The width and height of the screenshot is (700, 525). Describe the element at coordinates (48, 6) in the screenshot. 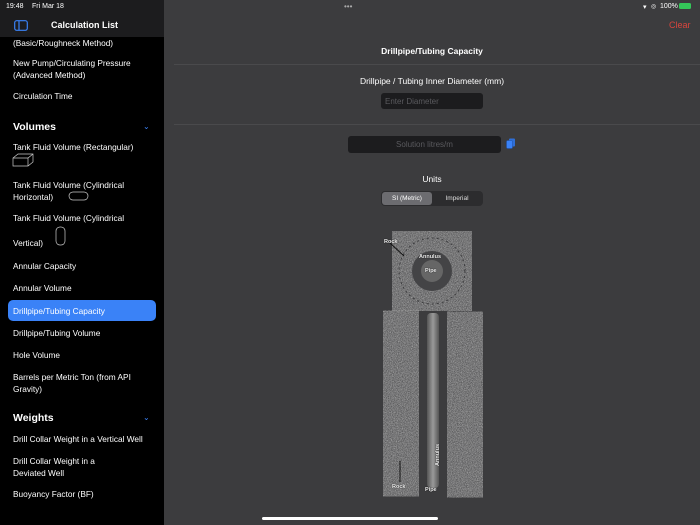

I see `status-date: Fri Mar 18` at that location.